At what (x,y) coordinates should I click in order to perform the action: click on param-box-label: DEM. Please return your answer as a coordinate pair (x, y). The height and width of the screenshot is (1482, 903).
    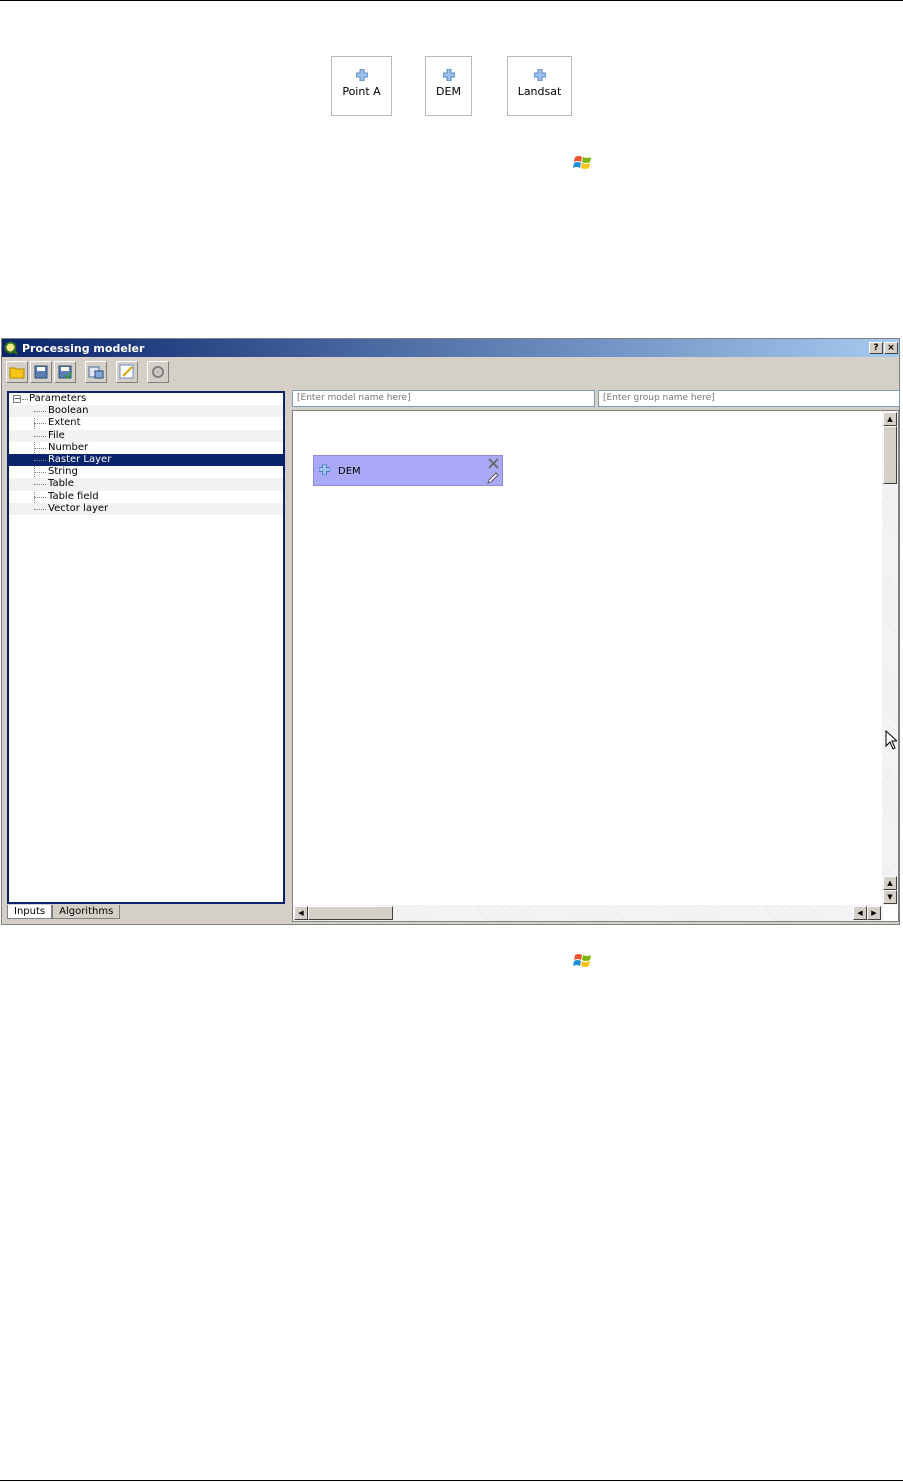
    Looking at the image, I should click on (448, 91).